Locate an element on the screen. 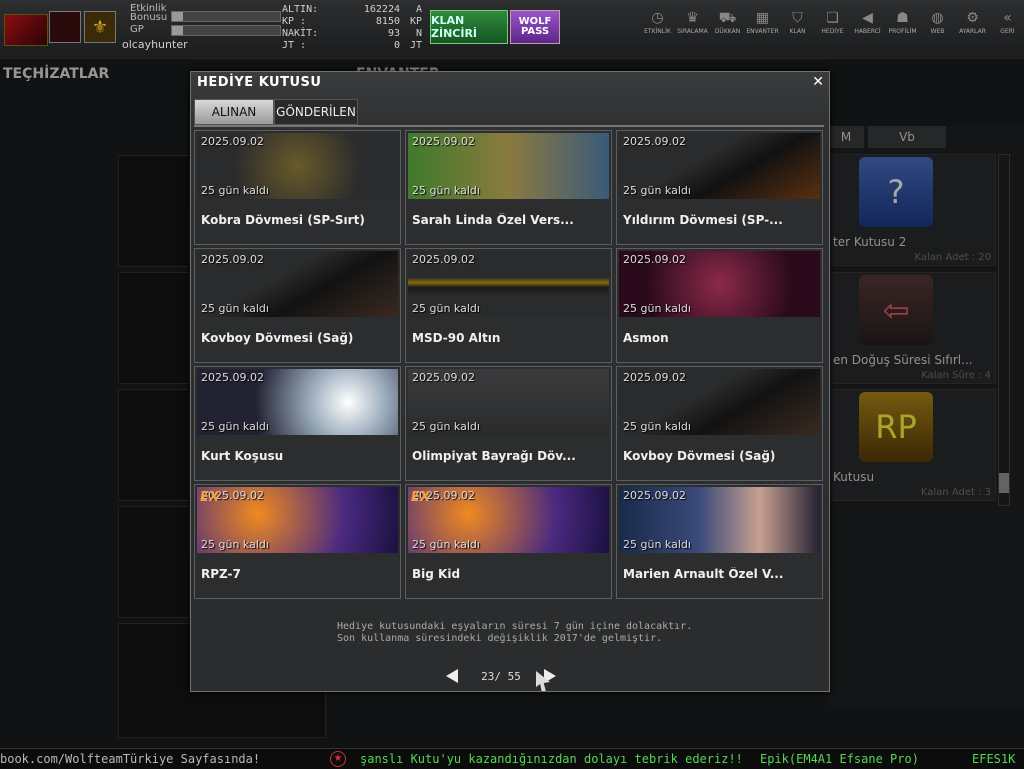  gift-card: 2025.09.02 25 gün kaldı MSD-90 Altın is located at coordinates (508, 305).